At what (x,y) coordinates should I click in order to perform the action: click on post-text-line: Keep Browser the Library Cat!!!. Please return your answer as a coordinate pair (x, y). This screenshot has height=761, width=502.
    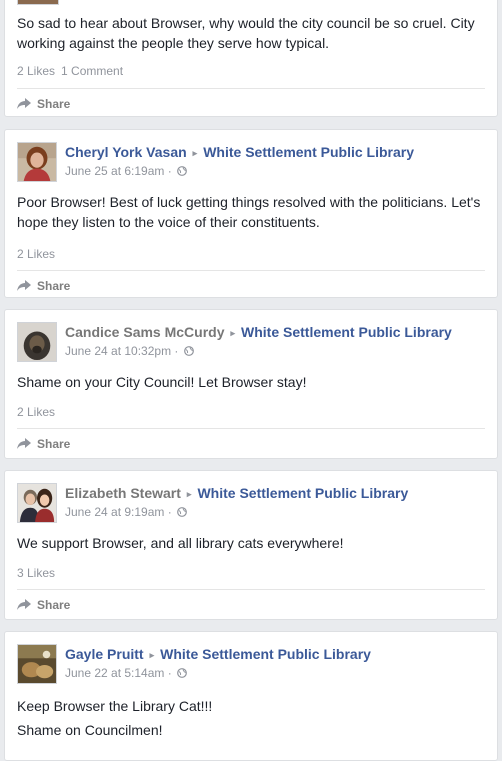
    Looking at the image, I should click on (115, 706).